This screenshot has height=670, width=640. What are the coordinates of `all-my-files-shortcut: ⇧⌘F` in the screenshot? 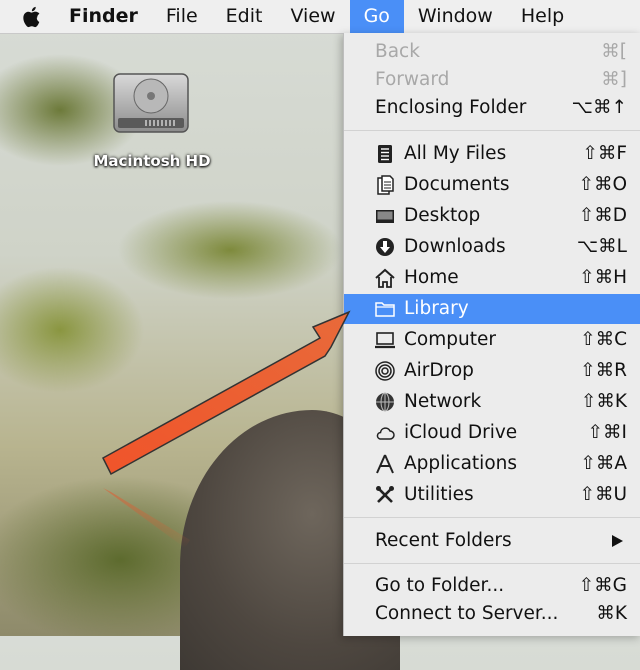 It's located at (604, 153).